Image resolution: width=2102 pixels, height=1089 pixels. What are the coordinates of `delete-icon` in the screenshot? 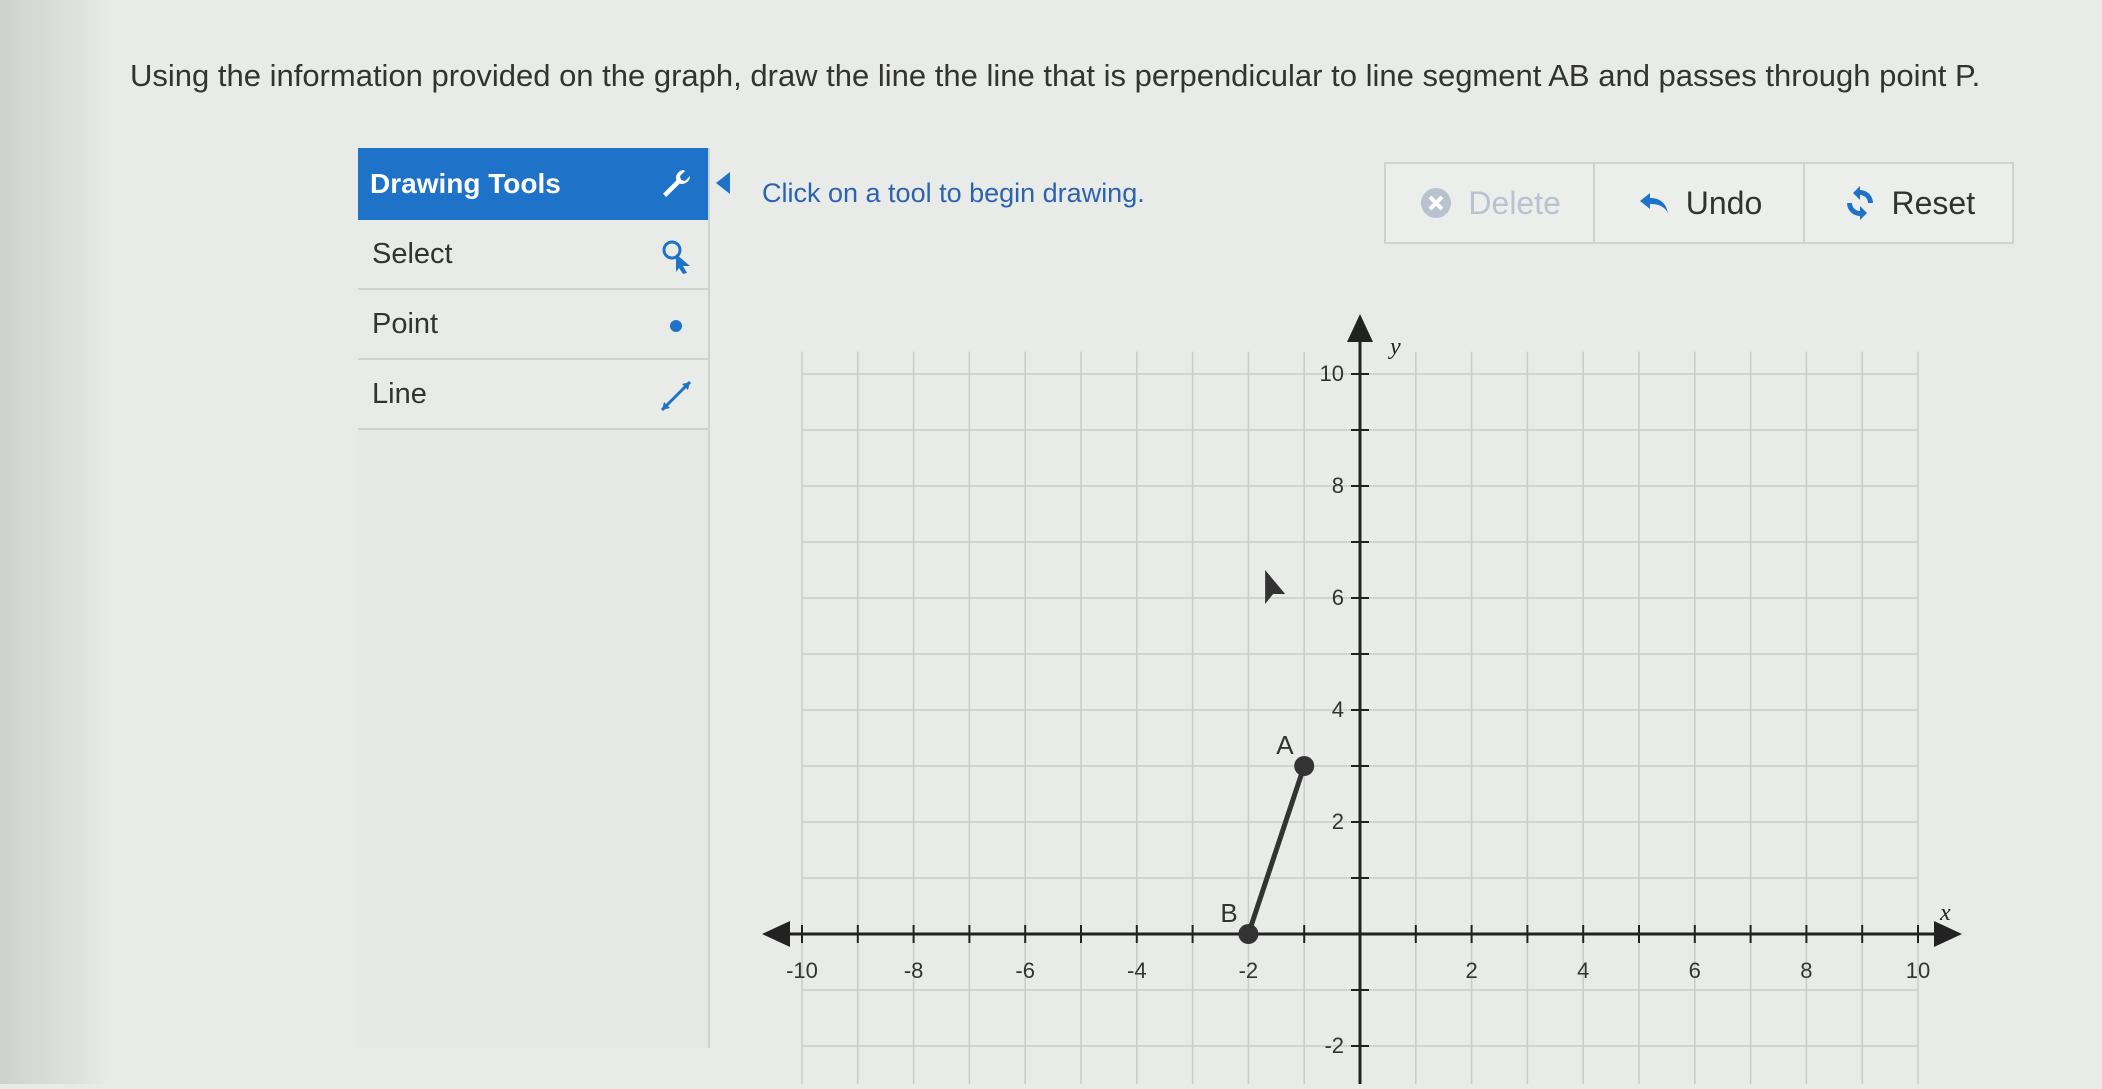 It's located at (1436, 203).